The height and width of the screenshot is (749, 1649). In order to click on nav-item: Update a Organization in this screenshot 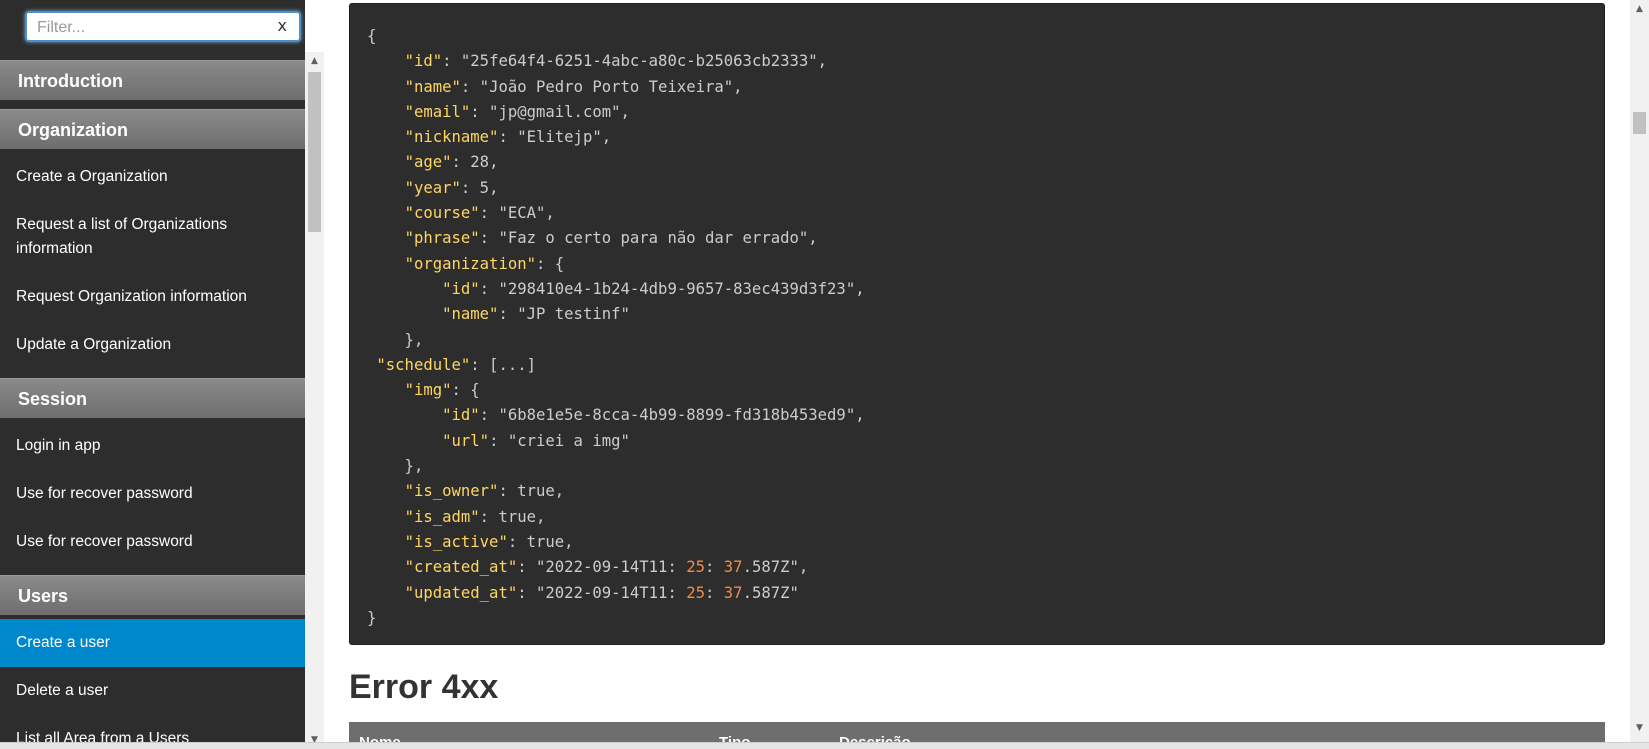, I will do `click(152, 345)`.